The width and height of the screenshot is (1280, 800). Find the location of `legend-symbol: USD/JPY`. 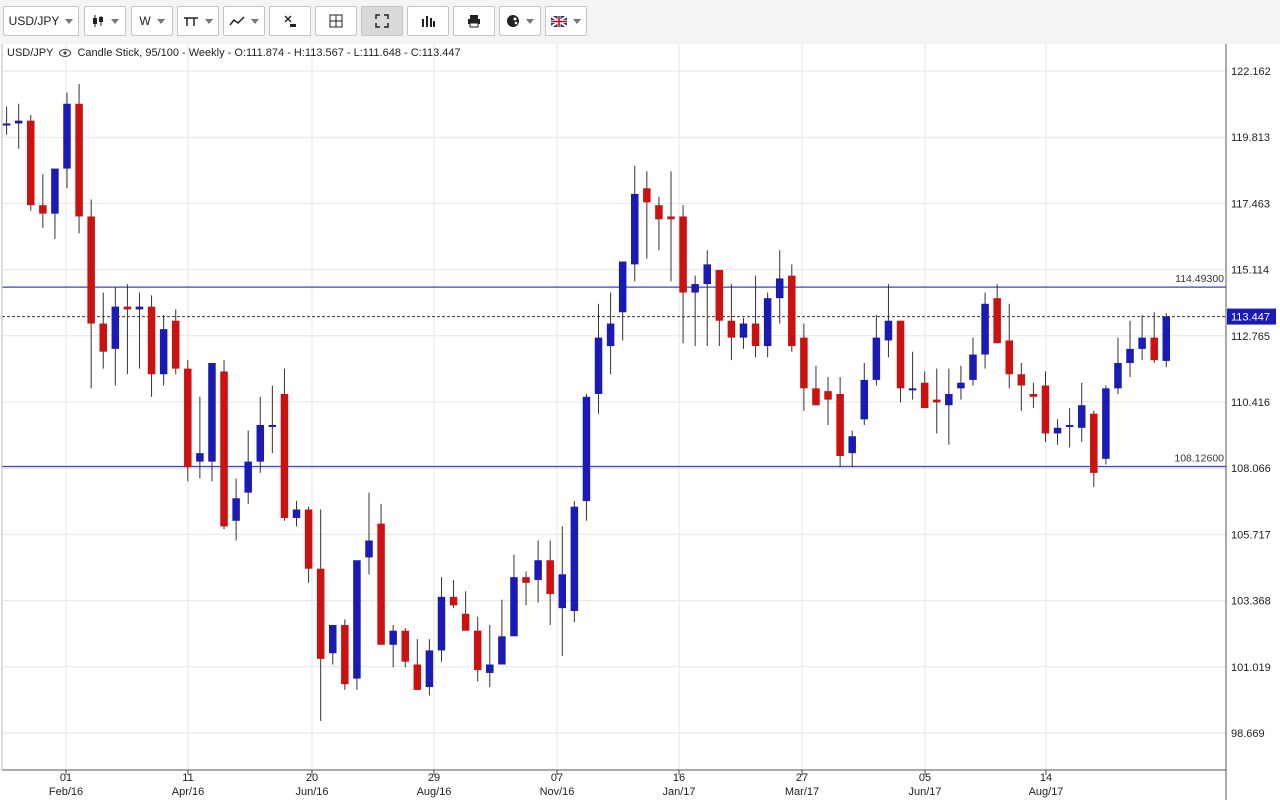

legend-symbol: USD/JPY is located at coordinates (30, 53).